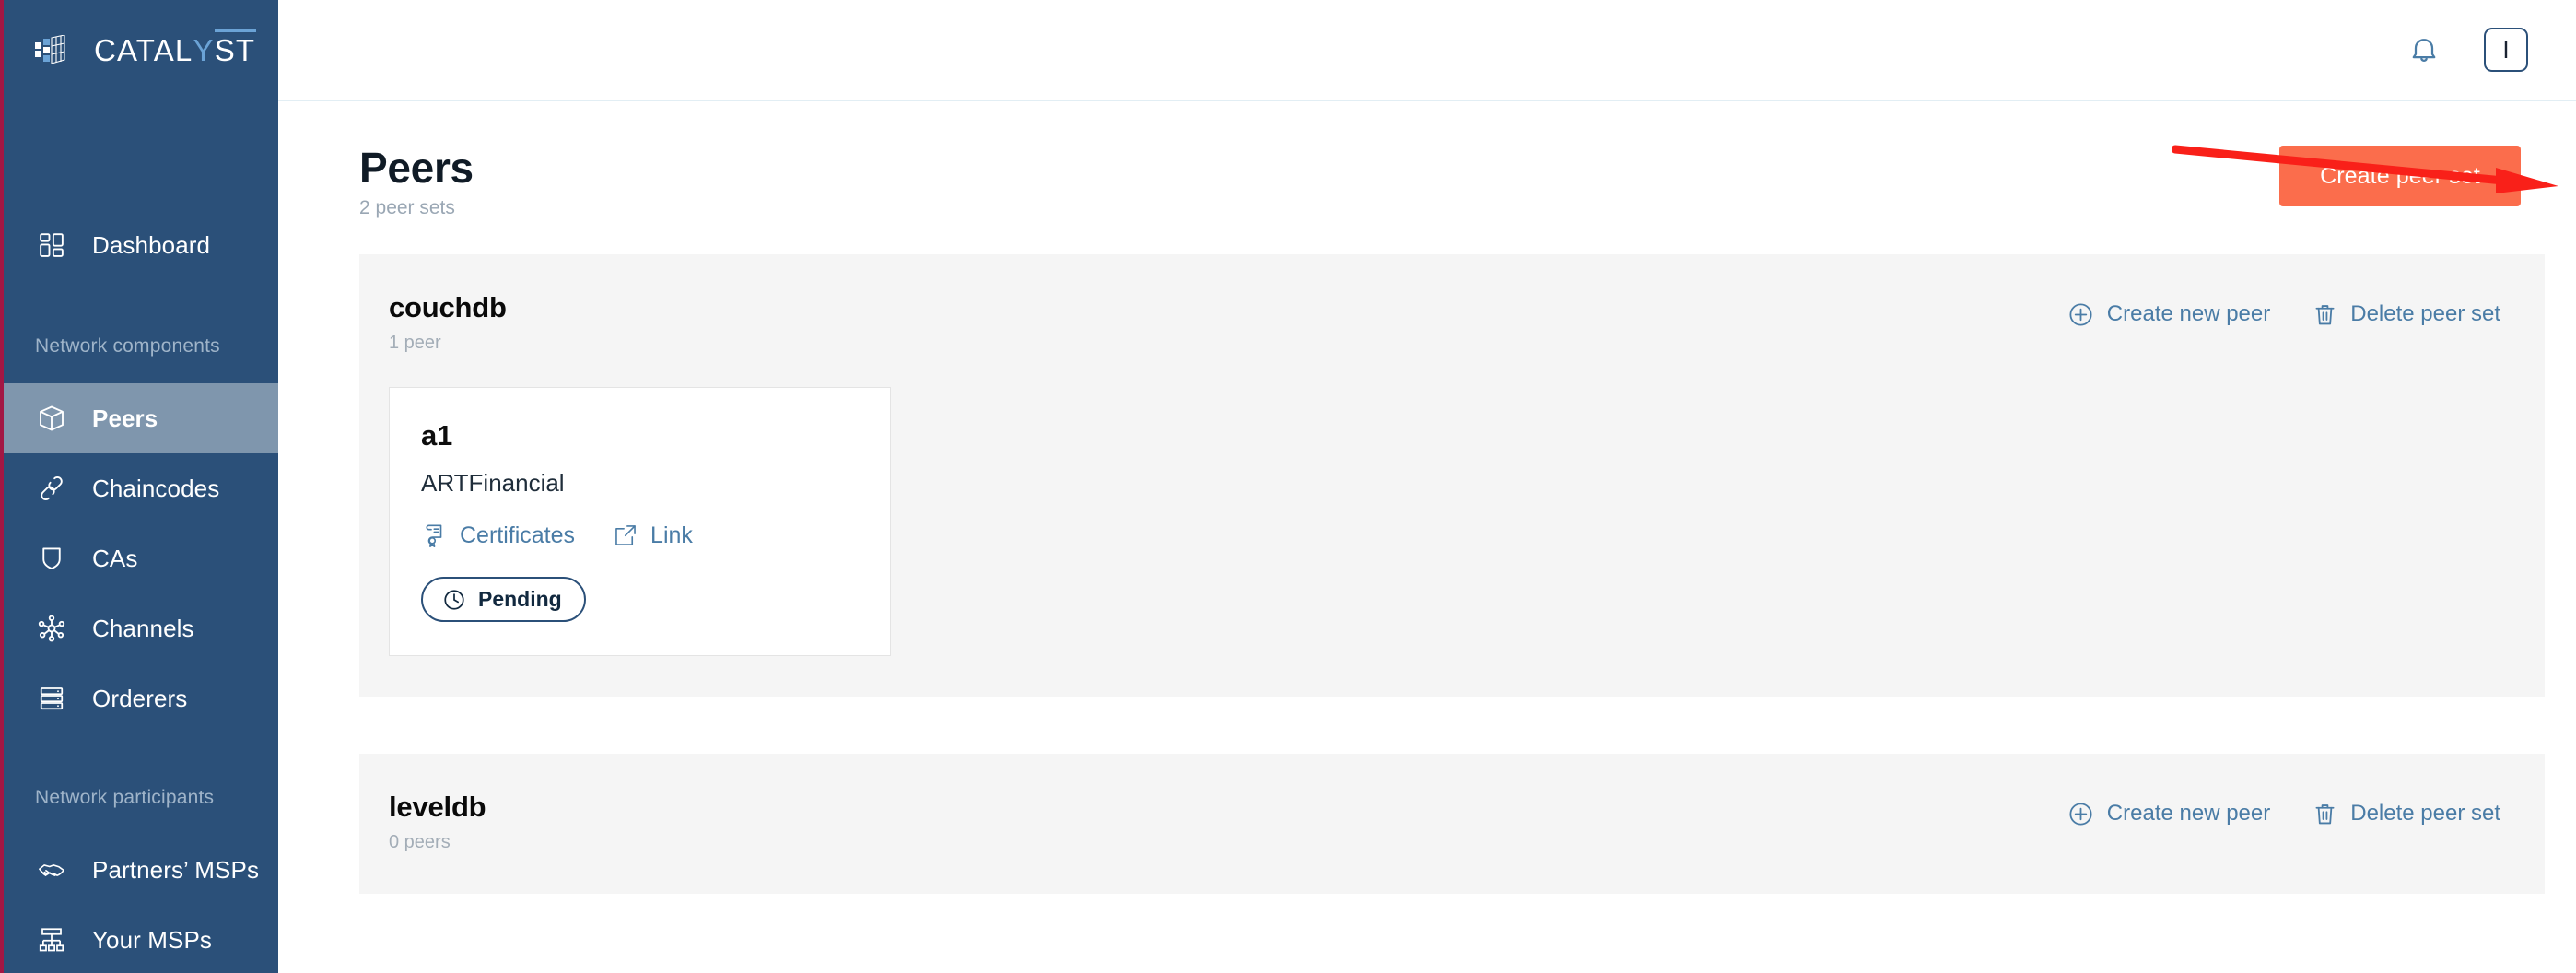 This screenshot has width=2576, height=973. I want to click on certificates-link: Certificates, so click(498, 535).